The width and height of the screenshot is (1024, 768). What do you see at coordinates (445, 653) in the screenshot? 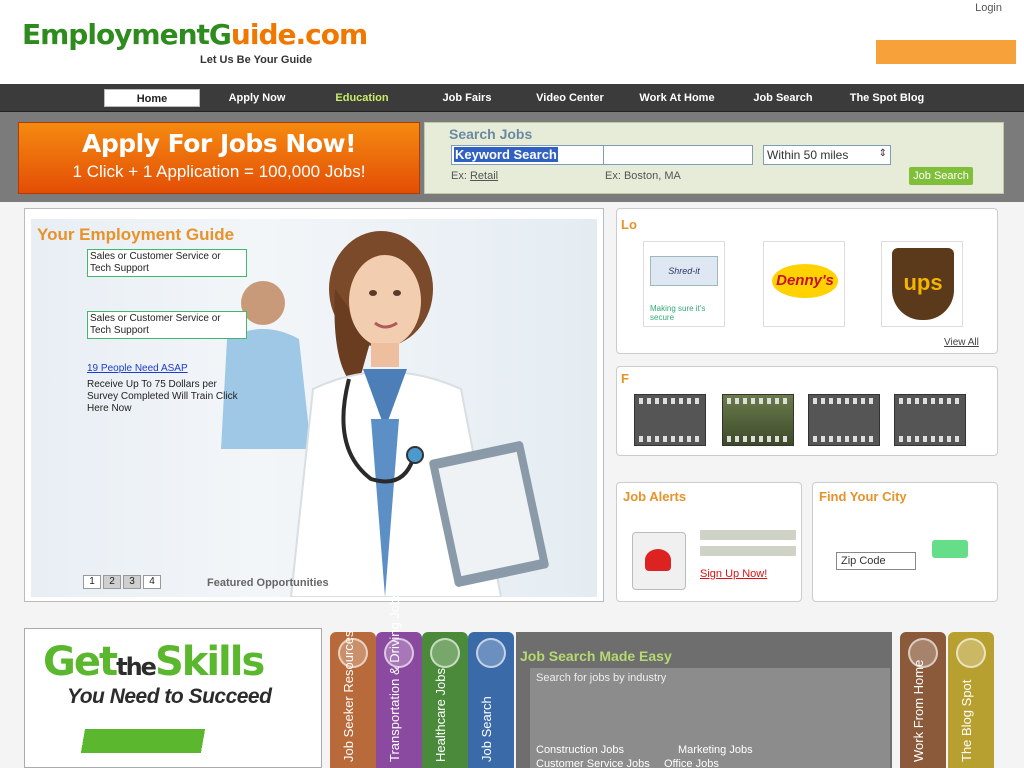
I see `medical-icon` at bounding box center [445, 653].